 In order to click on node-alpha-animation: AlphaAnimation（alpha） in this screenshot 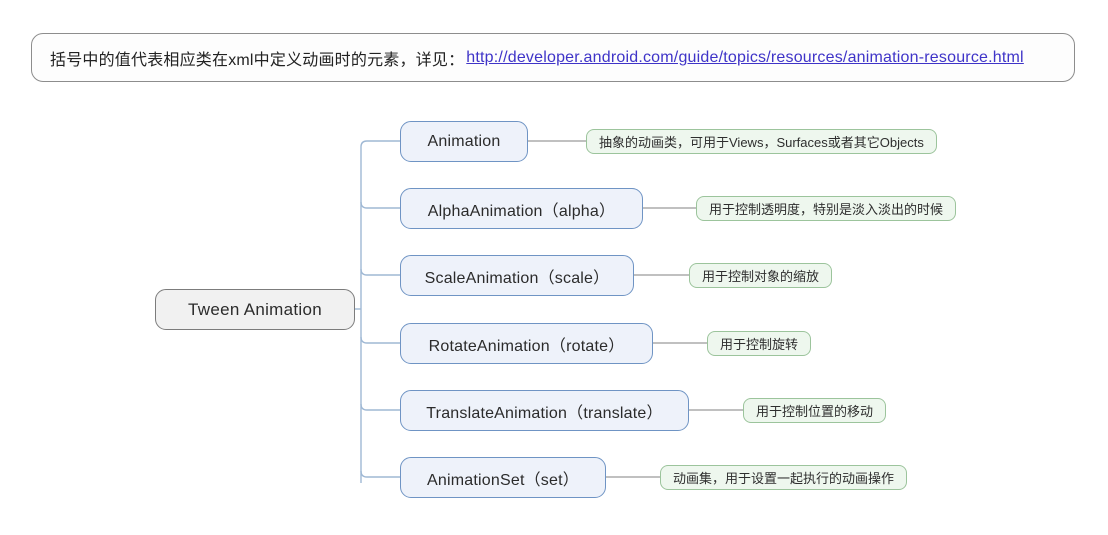, I will do `click(521, 208)`.